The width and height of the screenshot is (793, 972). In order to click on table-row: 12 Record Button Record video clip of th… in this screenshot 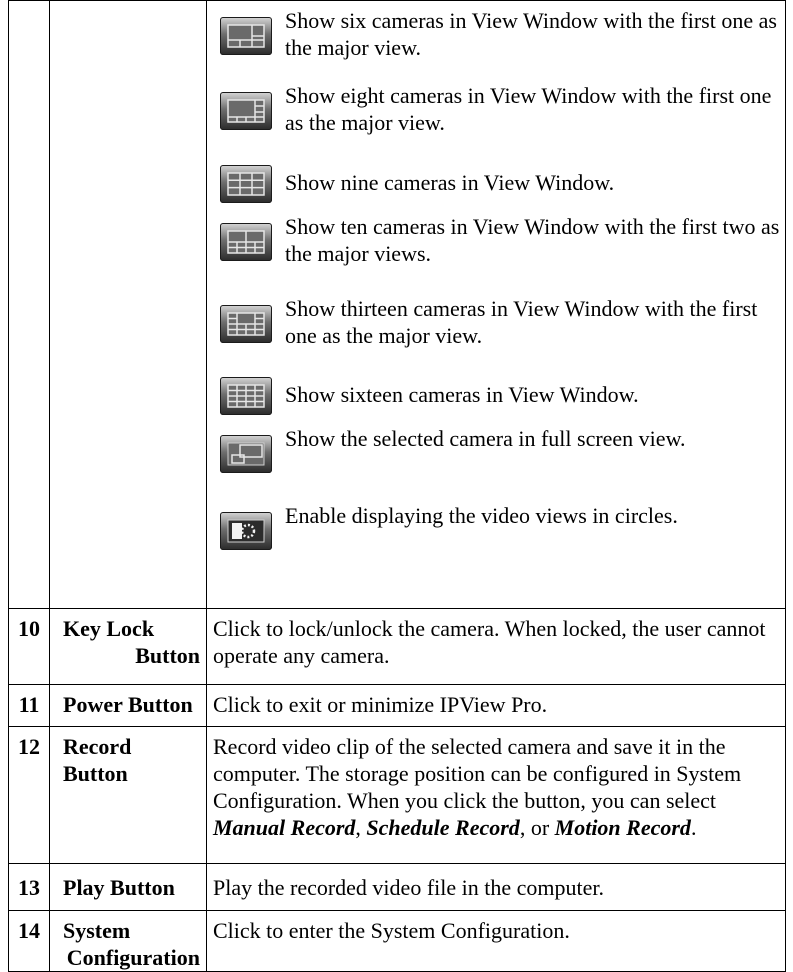, I will do `click(397, 795)`.